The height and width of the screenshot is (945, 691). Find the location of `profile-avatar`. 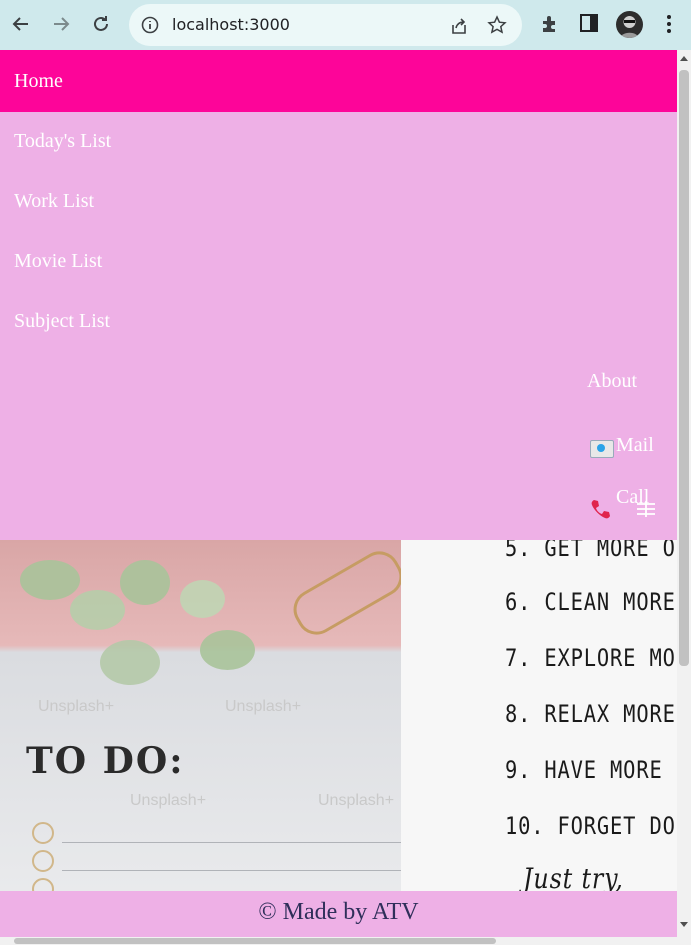

profile-avatar is located at coordinates (629, 24).